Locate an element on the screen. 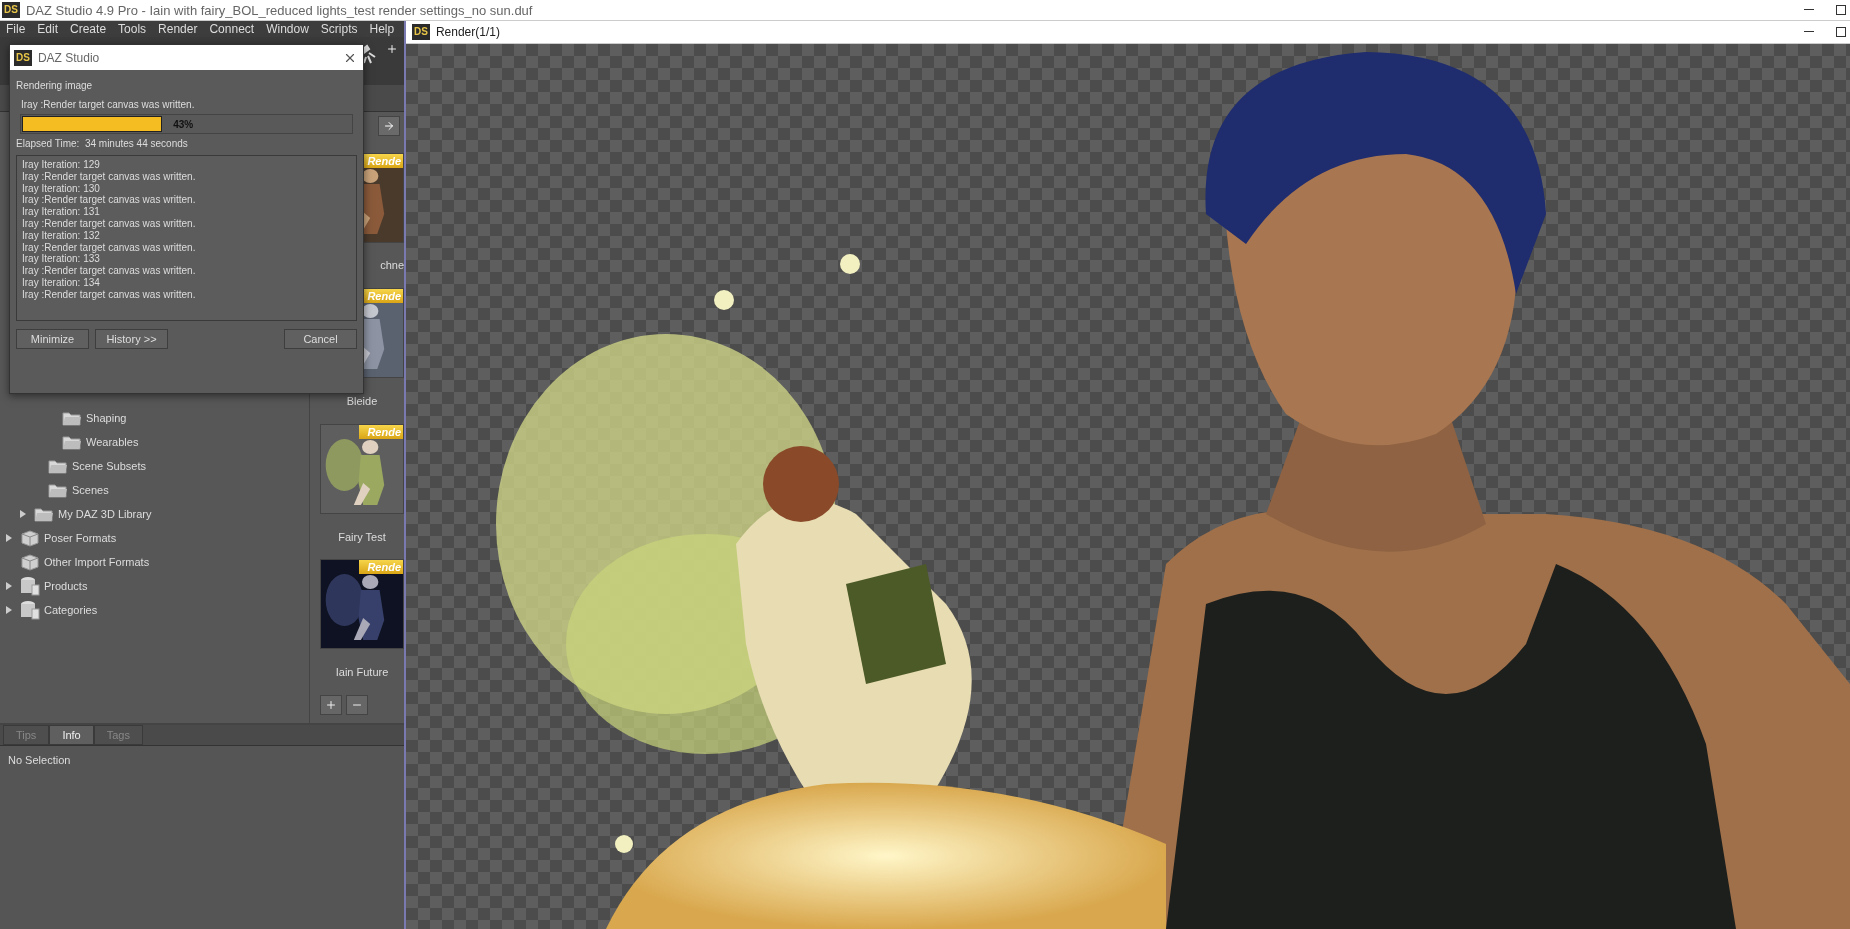  log-line: Iray Iteration: 134 is located at coordinates (61, 282).